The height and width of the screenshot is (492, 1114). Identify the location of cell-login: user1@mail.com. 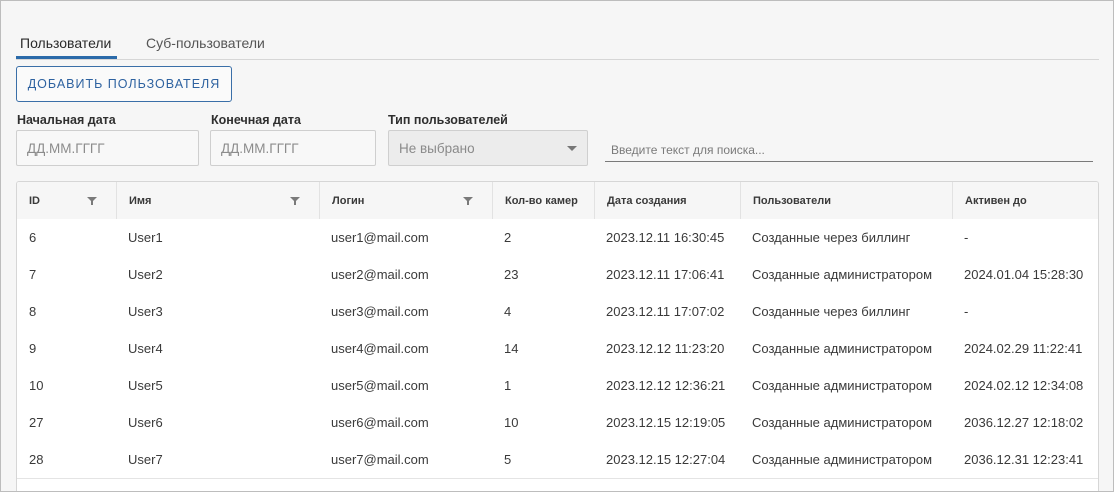
(380, 237).